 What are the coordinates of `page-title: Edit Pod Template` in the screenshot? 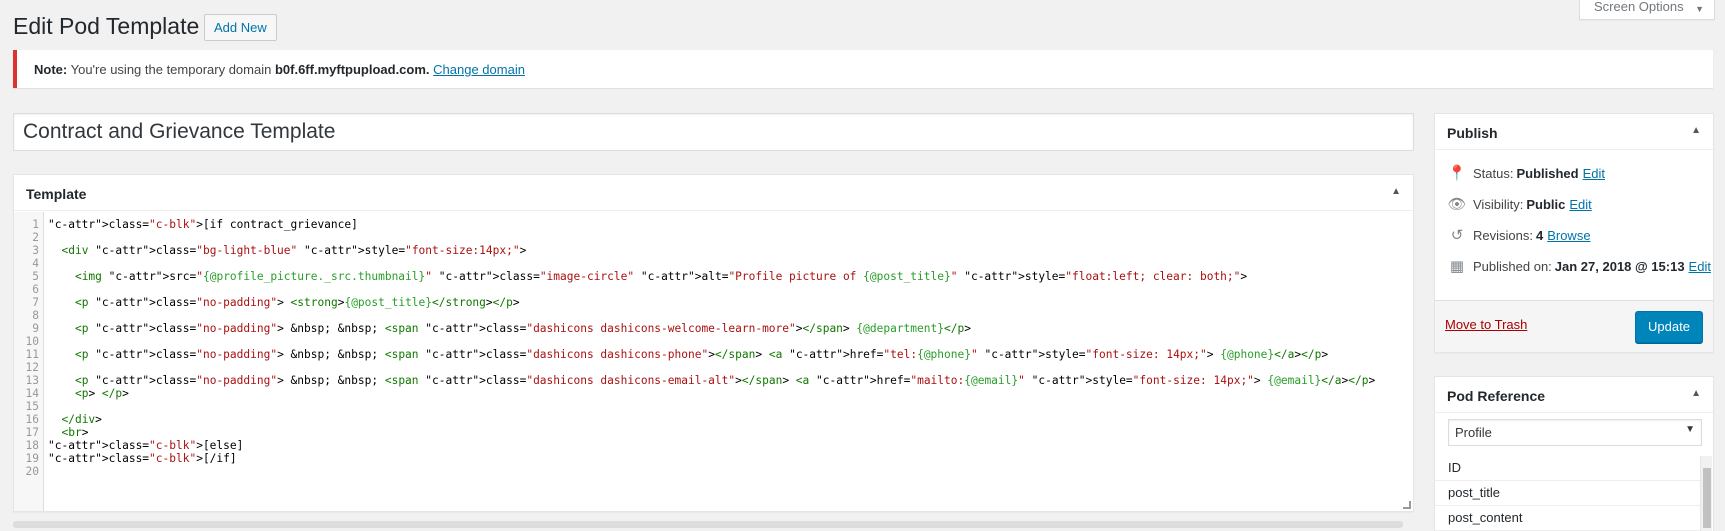 It's located at (106, 26).